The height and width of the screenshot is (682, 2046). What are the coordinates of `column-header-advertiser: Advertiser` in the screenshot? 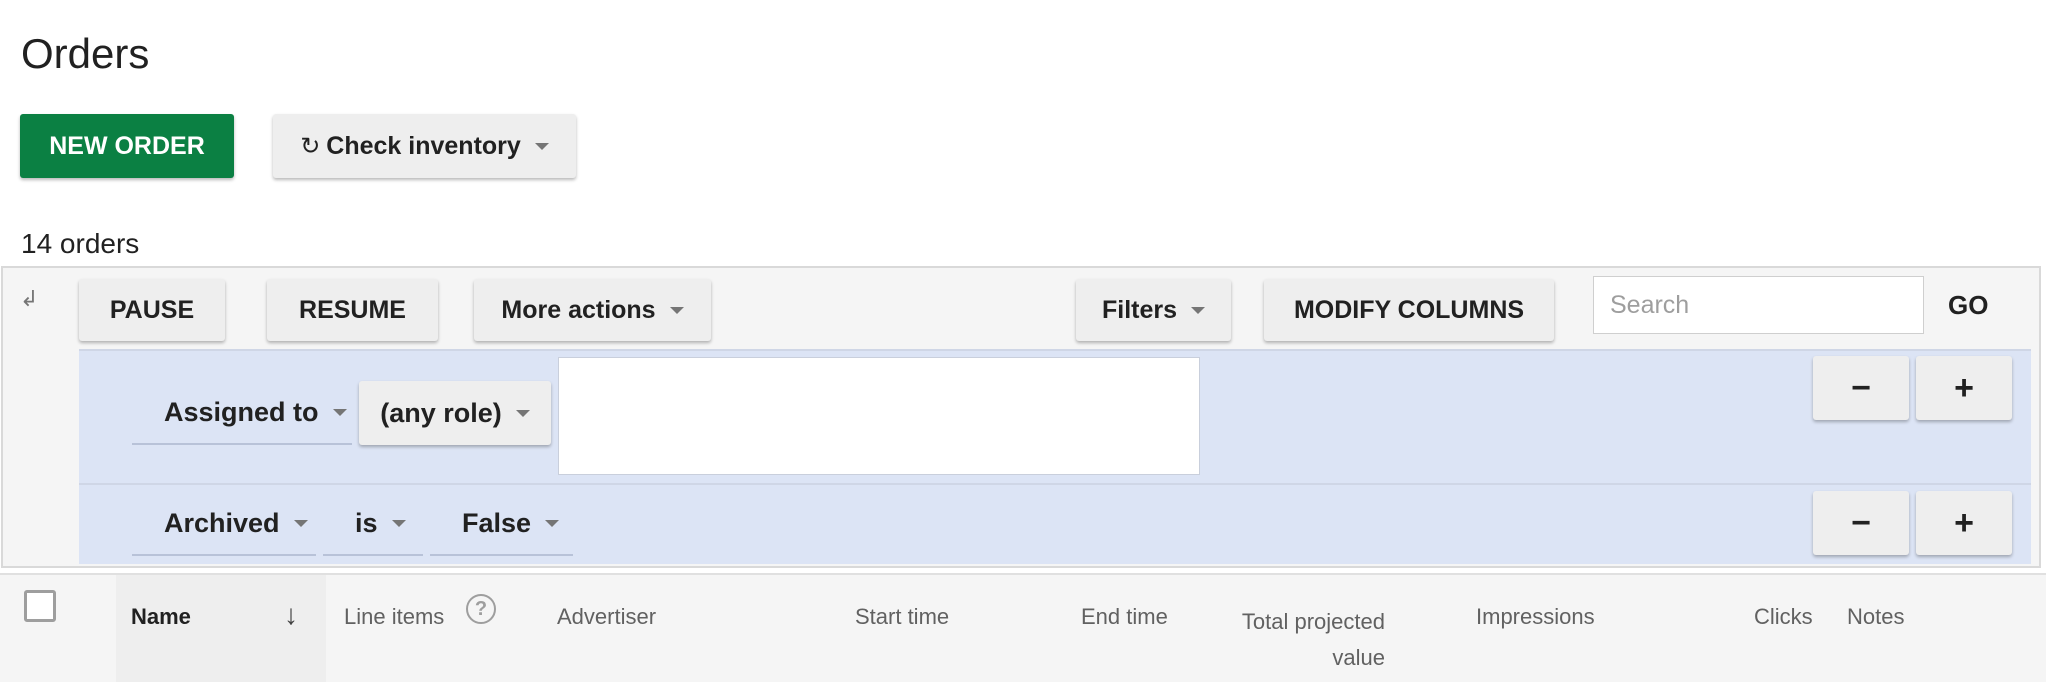 It's located at (606, 617).